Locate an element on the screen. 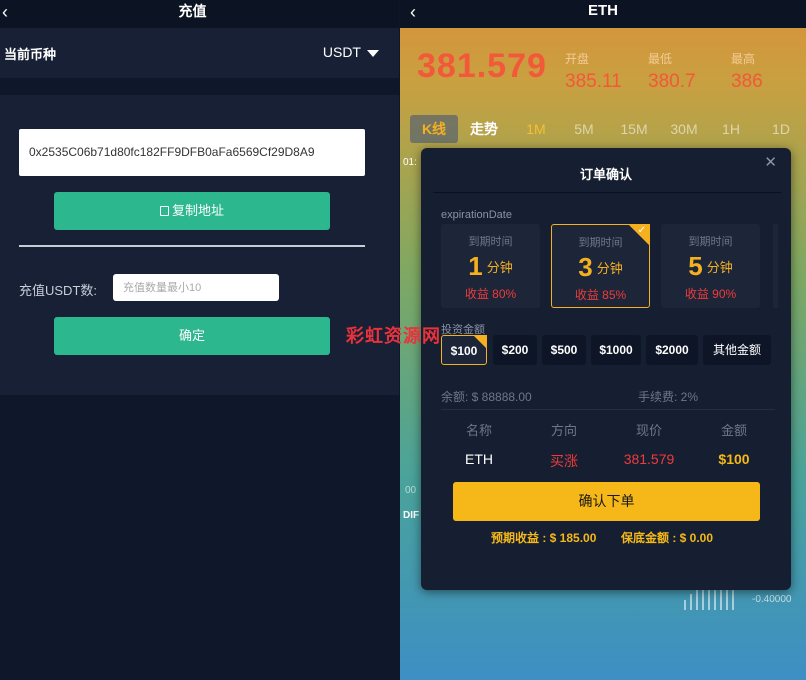 This screenshot has width=806, height=680. margin-amount: 保底金额 : $ 0.00 is located at coordinates (667, 538).